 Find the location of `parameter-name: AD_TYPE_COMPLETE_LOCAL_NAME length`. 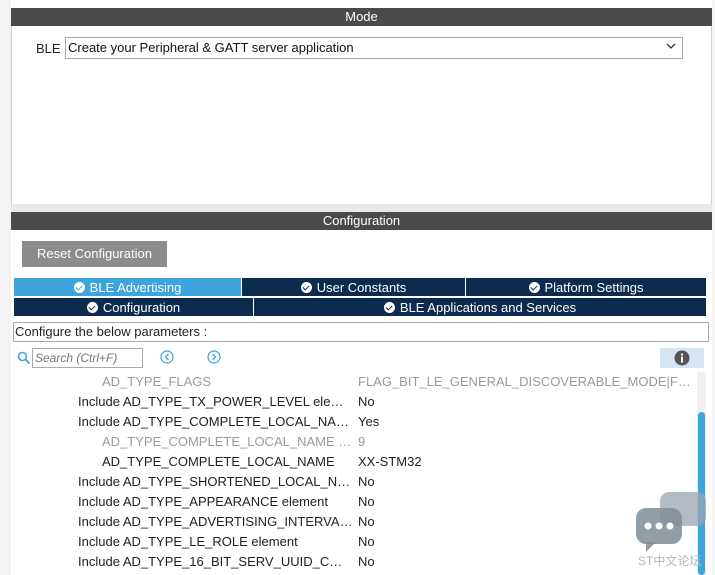

parameter-name: AD_TYPE_COMPLETE_LOCAL_NAME length is located at coordinates (227, 441).